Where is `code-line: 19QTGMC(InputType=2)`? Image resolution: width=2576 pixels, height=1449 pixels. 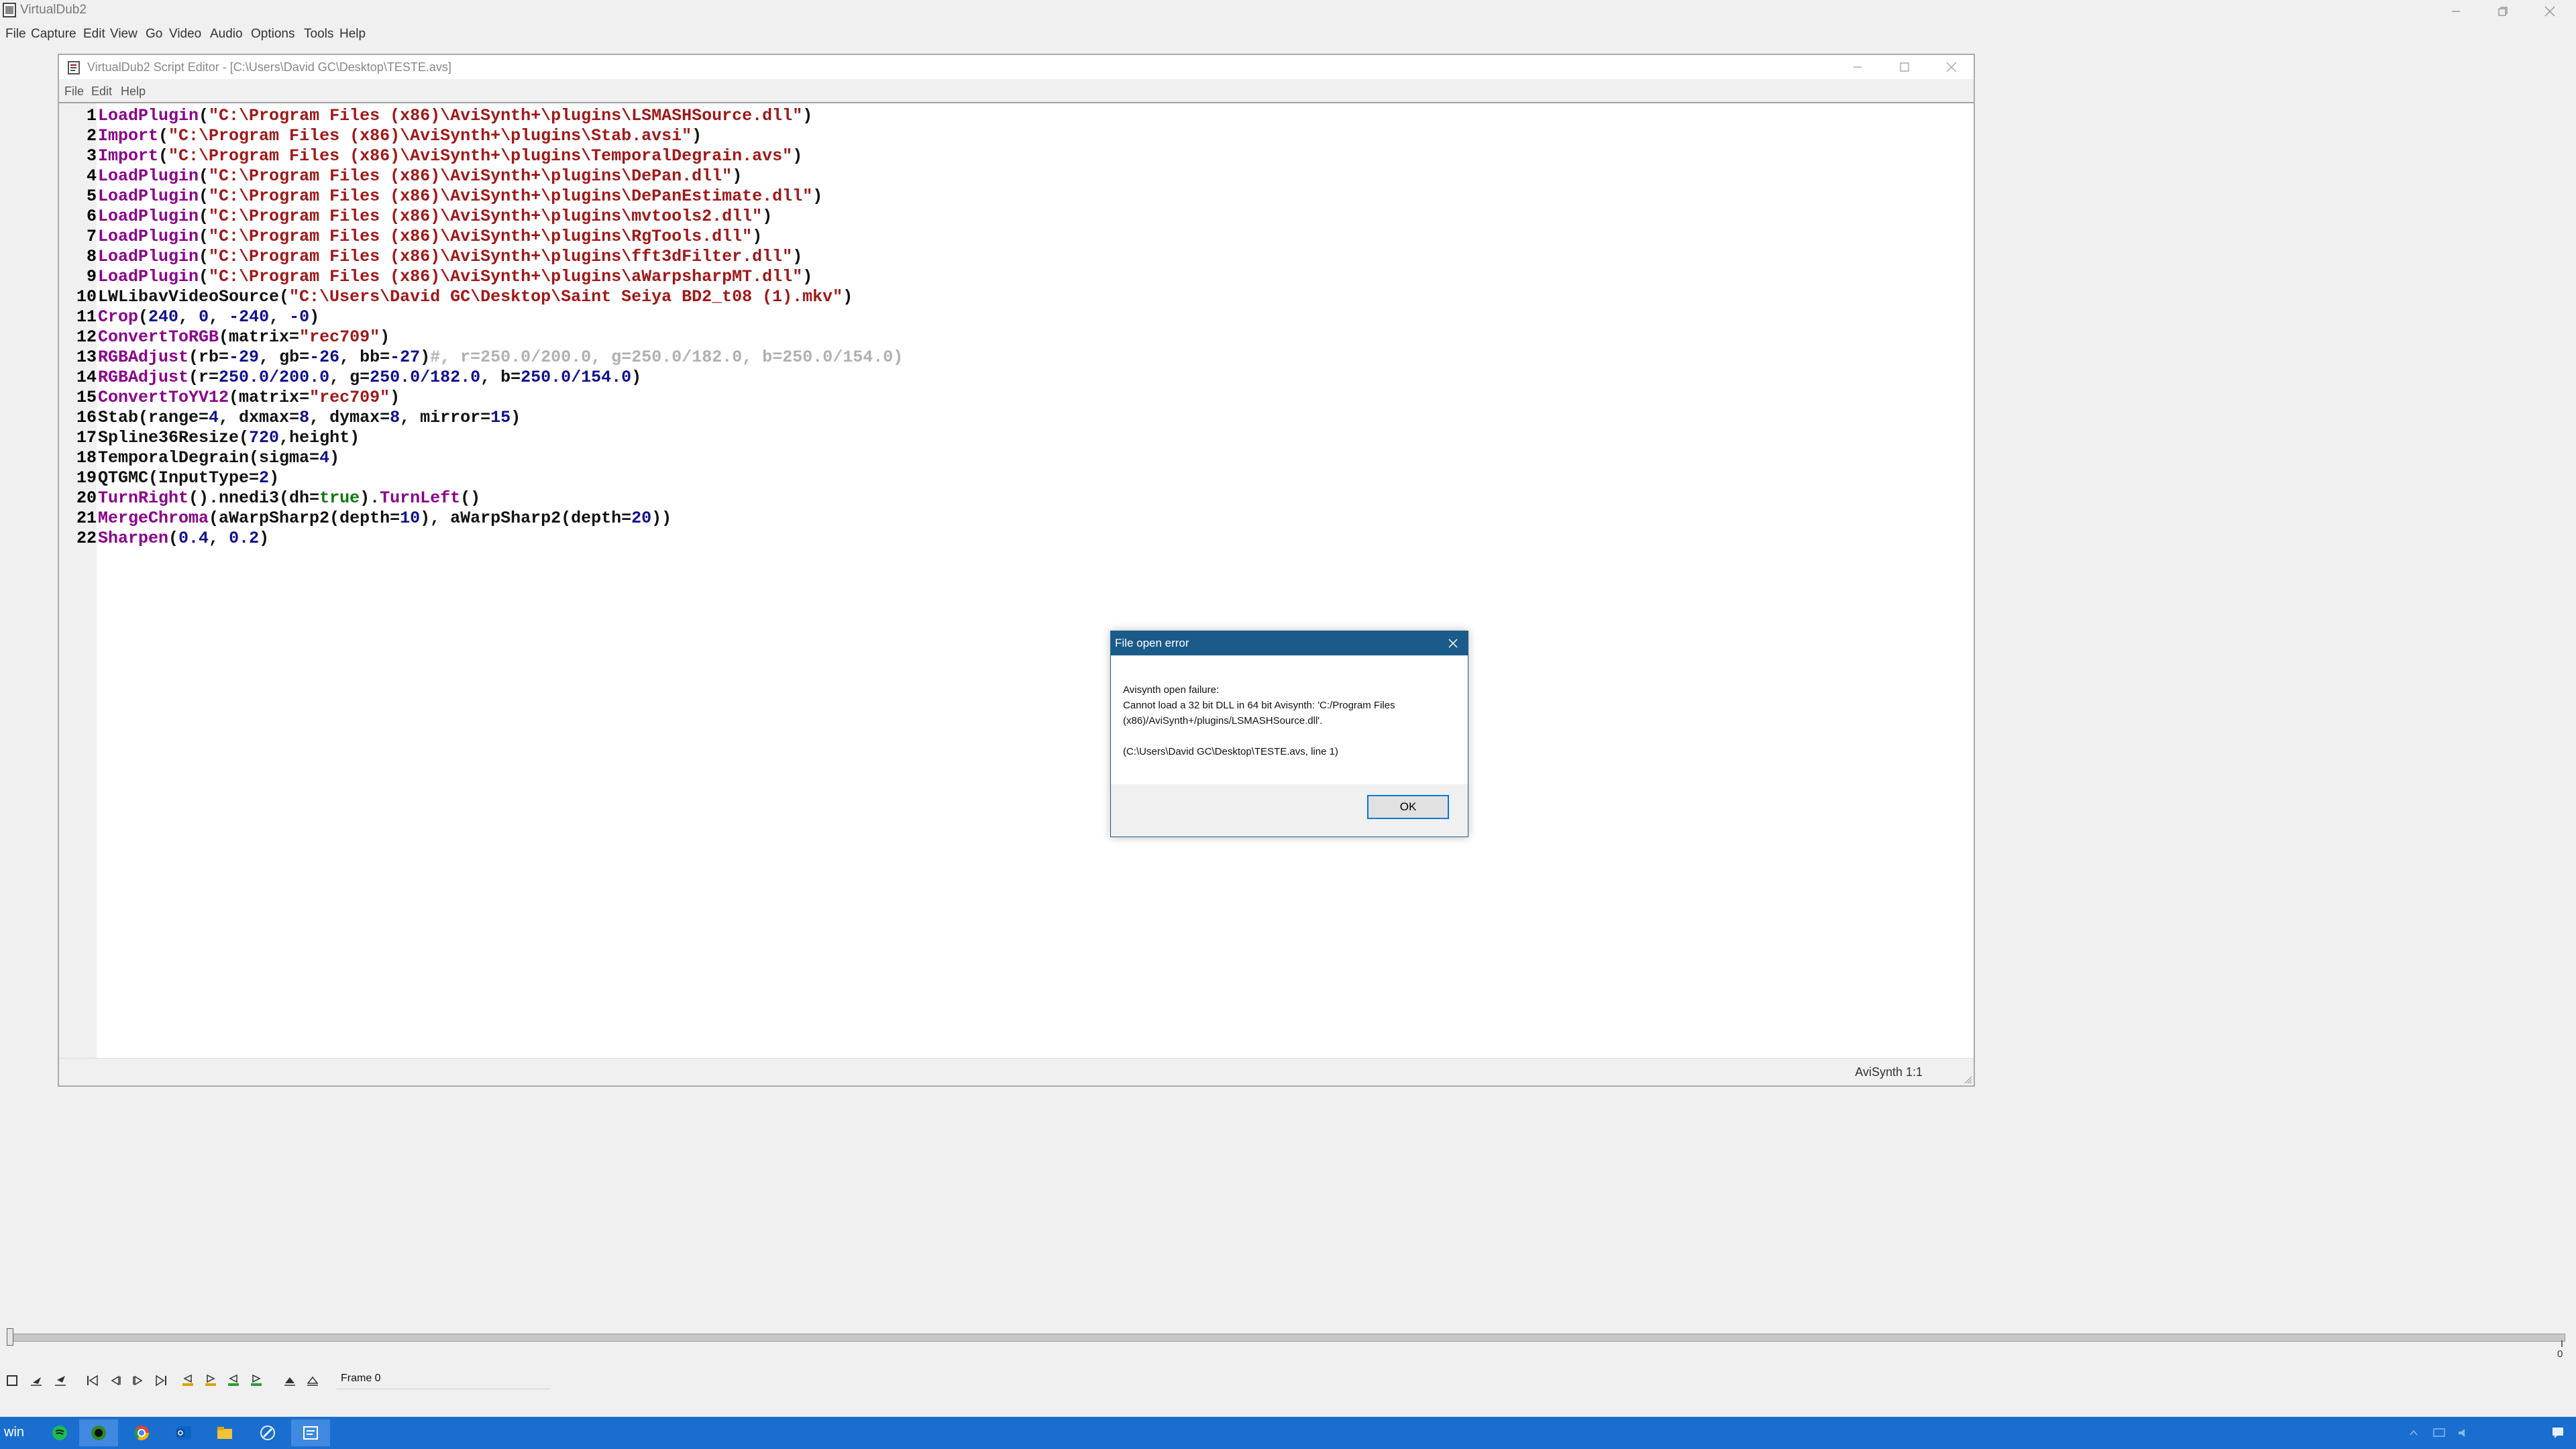
code-line: 19QTGMC(InputType=2) is located at coordinates (169, 478).